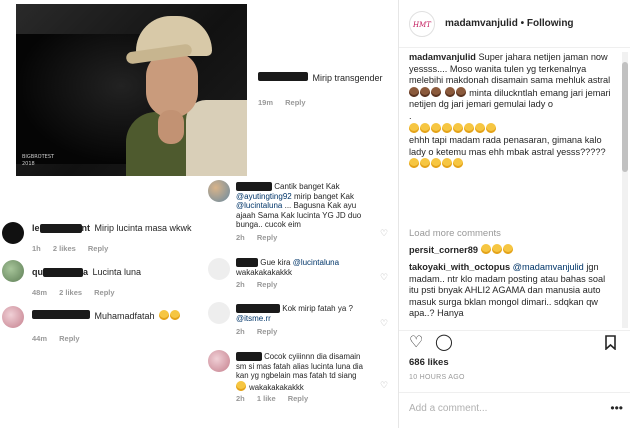 The width and height of the screenshot is (630, 428). I want to click on comment-meta: 19m Reply, so click(328, 102).